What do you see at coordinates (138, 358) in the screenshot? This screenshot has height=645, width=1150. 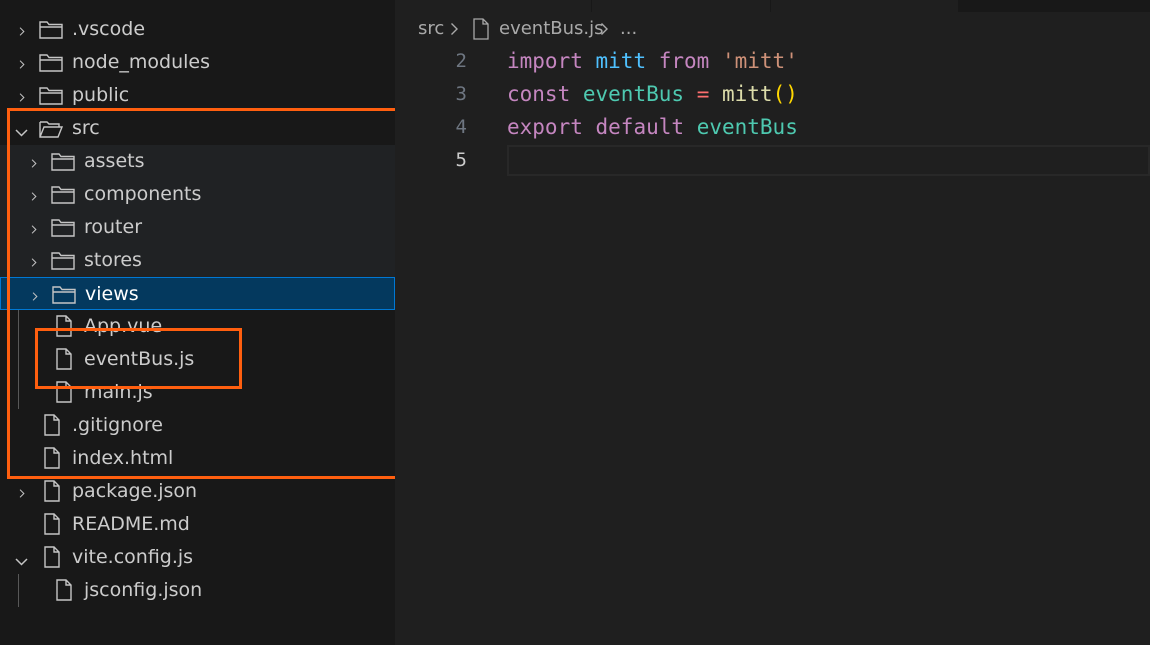 I see `annotation-box-eventbus` at bounding box center [138, 358].